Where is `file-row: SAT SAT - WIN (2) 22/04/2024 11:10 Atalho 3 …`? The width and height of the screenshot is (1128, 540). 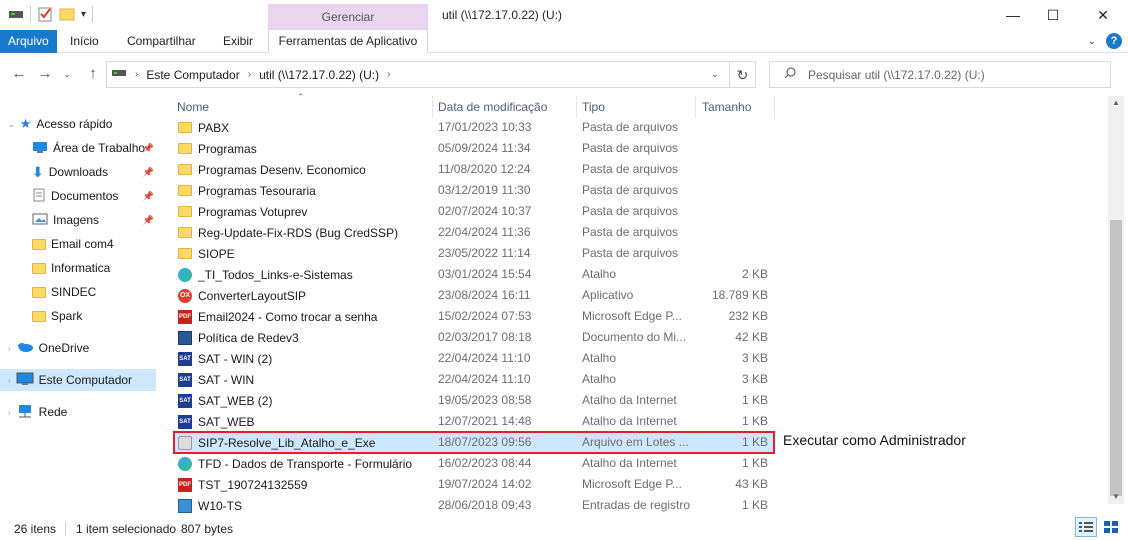 file-row: SAT SAT - WIN (2) 22/04/2024 11:10 Atalho 3 … is located at coordinates (474, 358).